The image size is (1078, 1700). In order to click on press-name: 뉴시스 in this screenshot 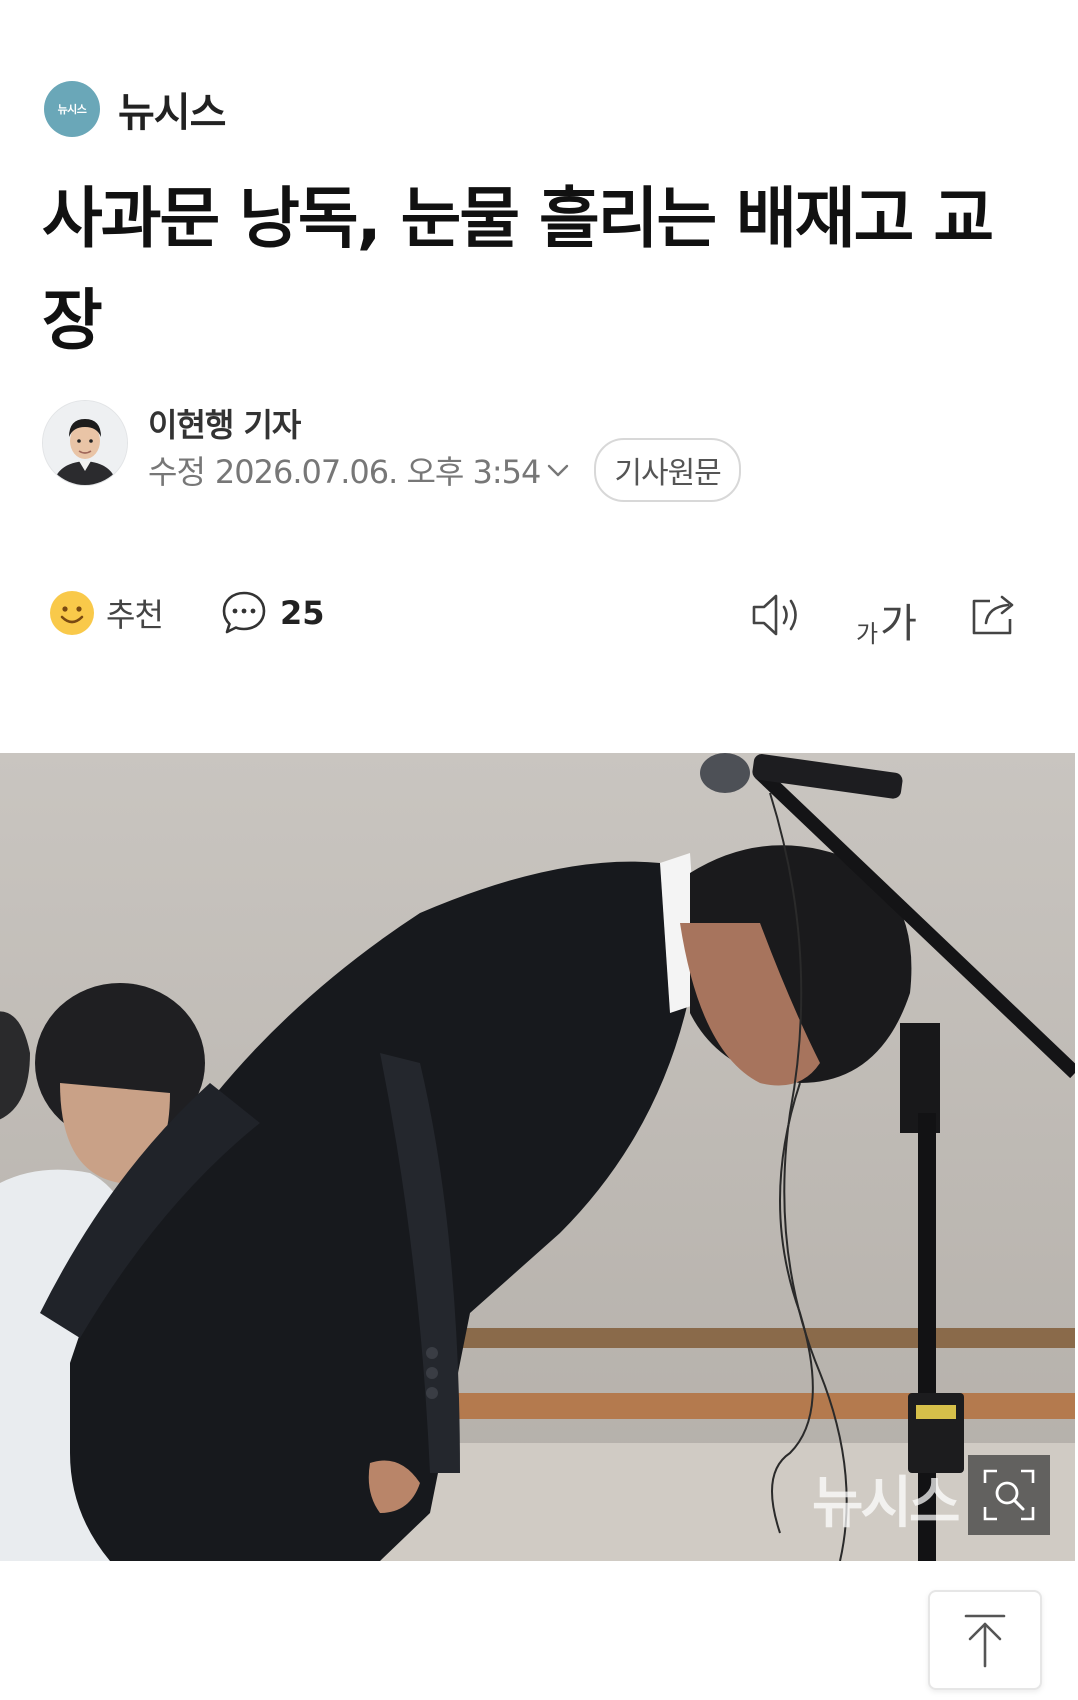, I will do `click(172, 109)`.